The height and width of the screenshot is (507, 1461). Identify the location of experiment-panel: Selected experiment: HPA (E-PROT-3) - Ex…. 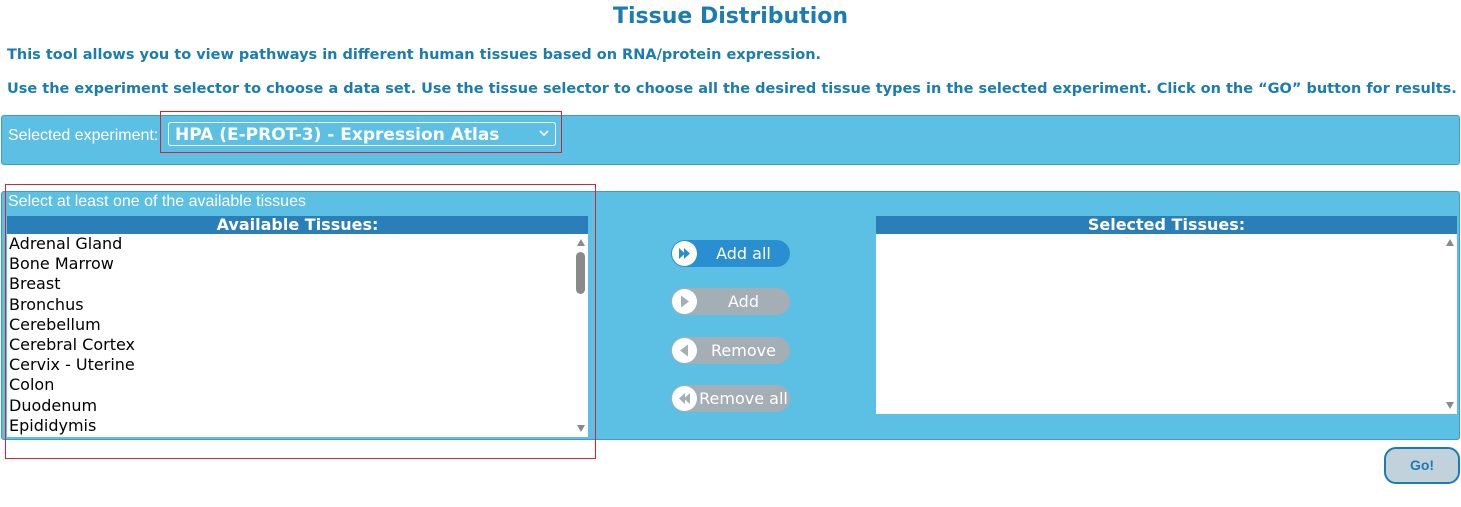
(730, 140).